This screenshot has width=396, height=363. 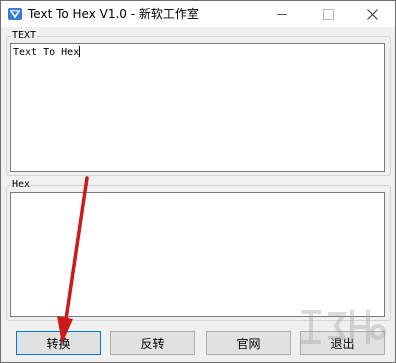 What do you see at coordinates (342, 343) in the screenshot?
I see `exit-button: 退出` at bounding box center [342, 343].